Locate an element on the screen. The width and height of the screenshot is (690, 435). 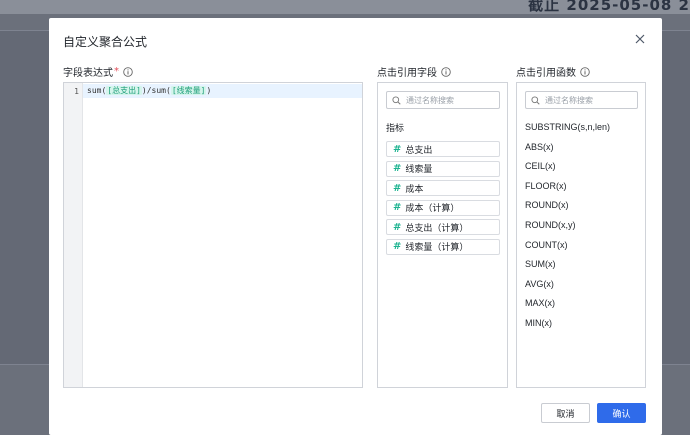
function-item: FLOOR(x) is located at coordinates (567, 187).